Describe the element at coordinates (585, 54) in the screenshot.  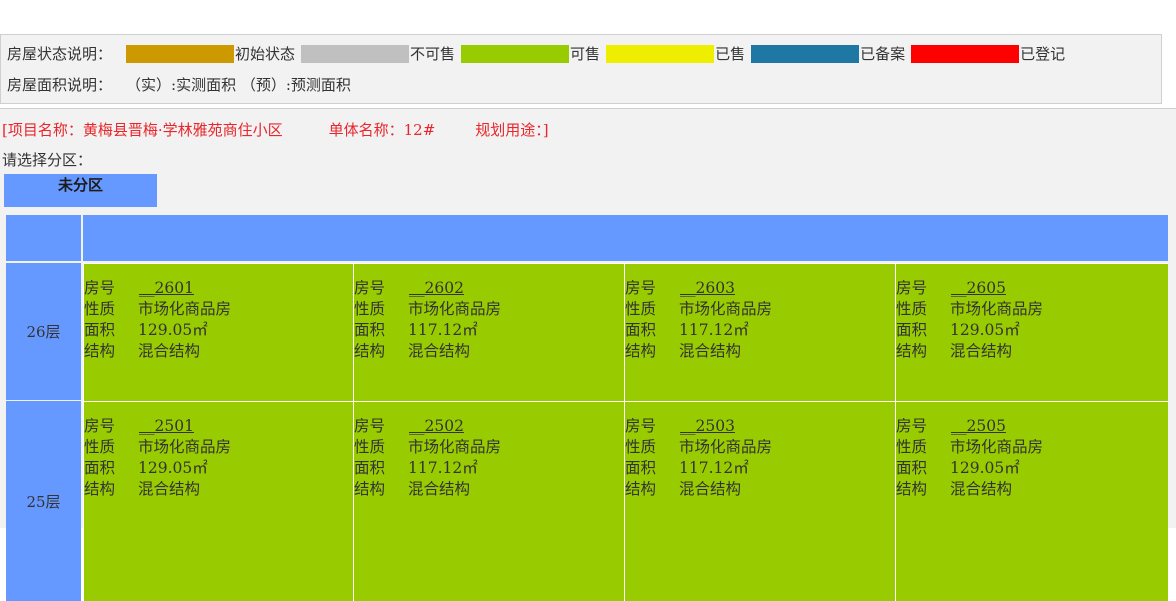
I see `status-label-sellable: 可售` at that location.